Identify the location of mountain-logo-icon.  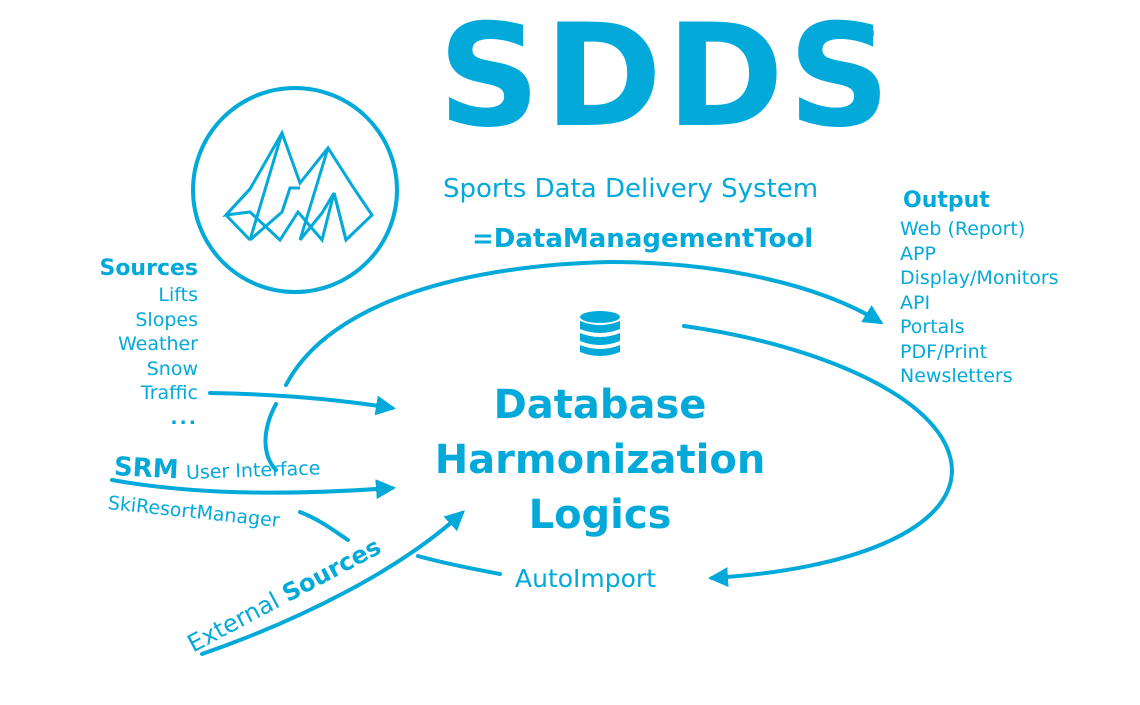
(295, 190).